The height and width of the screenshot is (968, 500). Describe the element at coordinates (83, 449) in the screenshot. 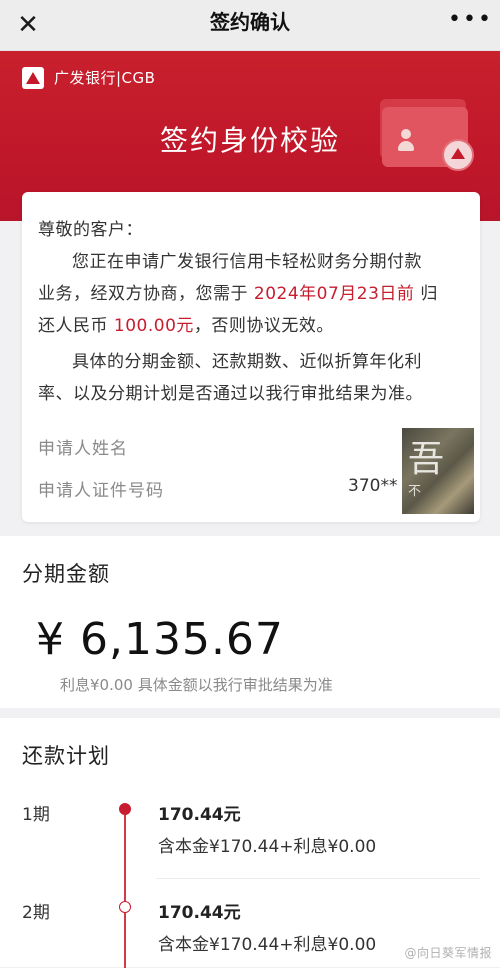

I see `applicant-name-label: 申请人姓名` at that location.